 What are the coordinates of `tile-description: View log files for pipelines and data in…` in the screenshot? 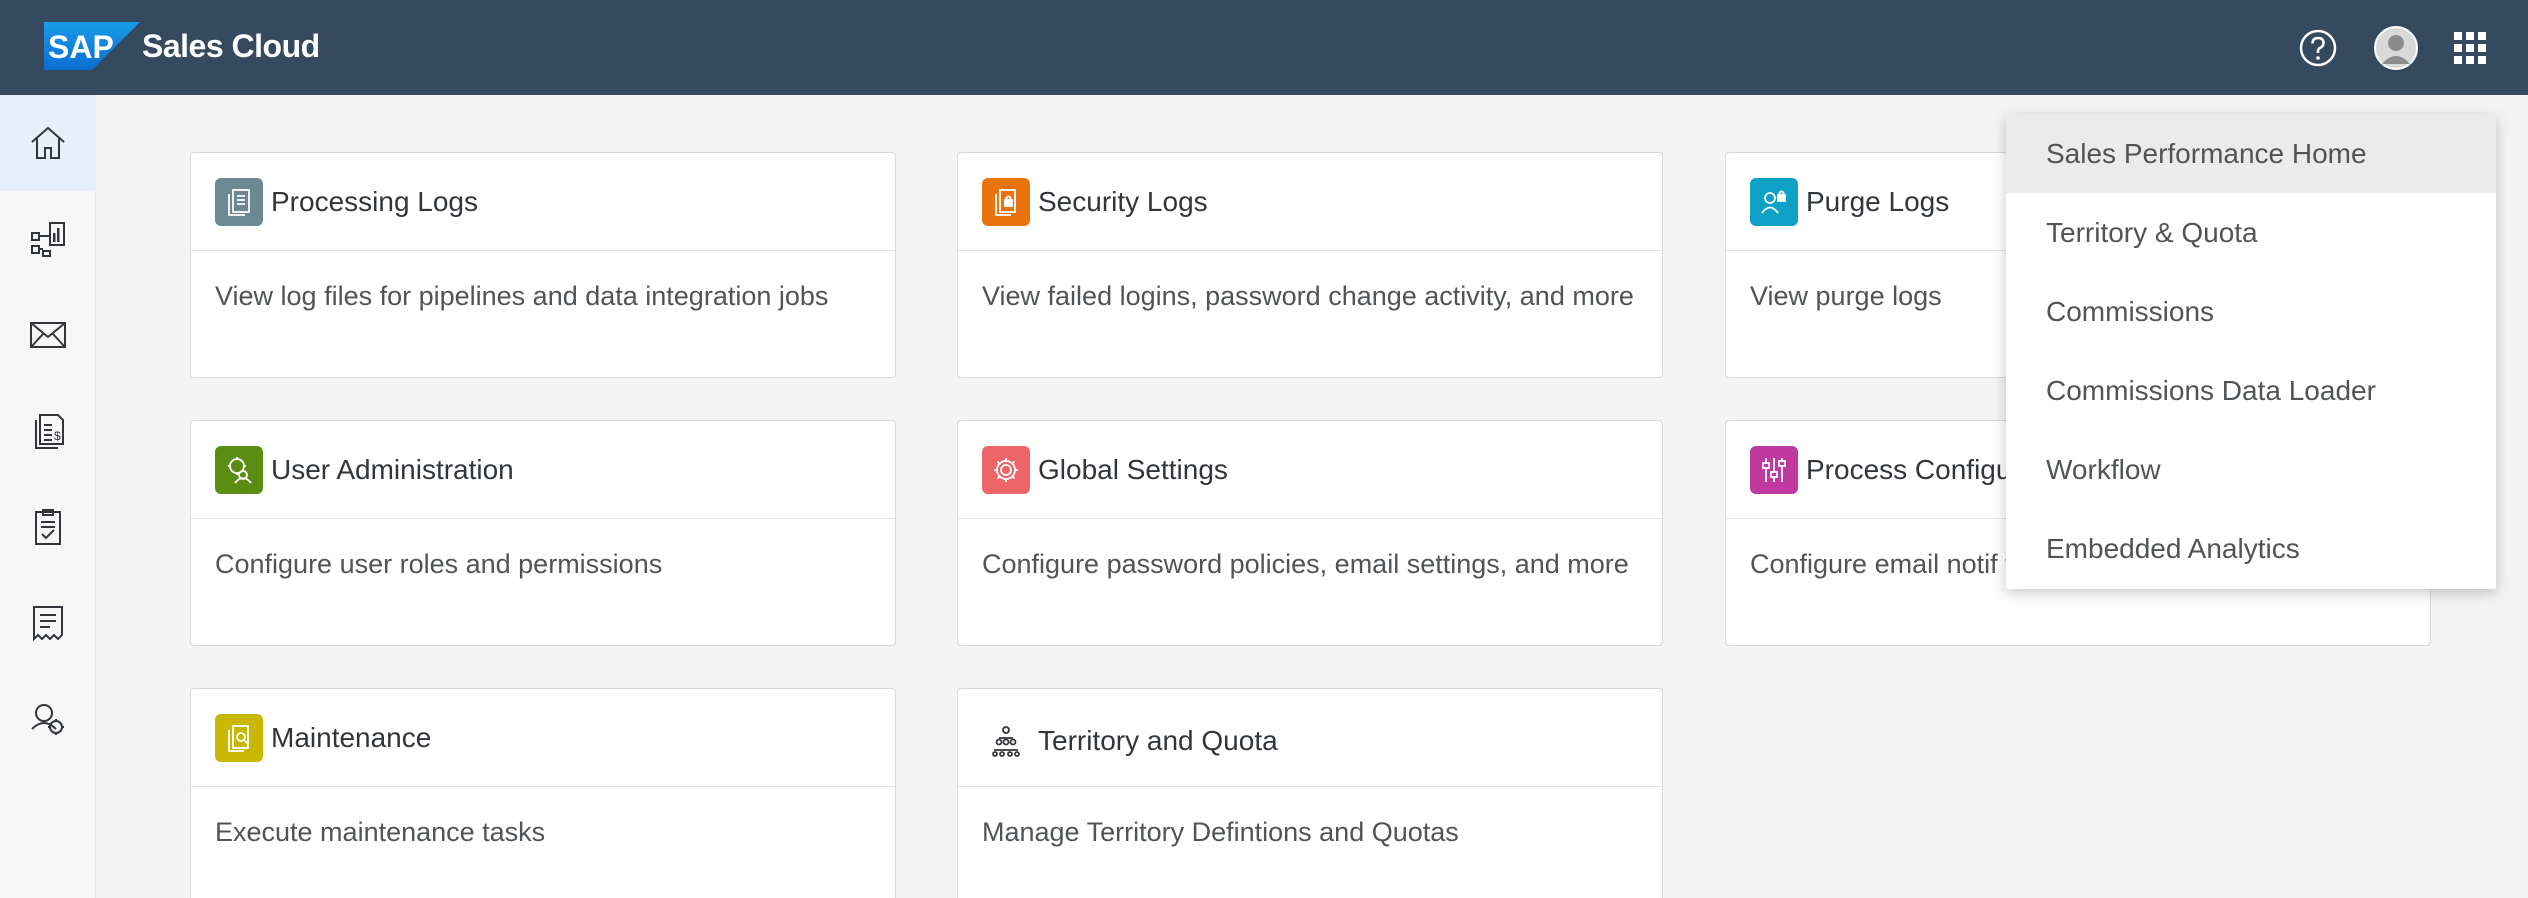 It's located at (522, 296).